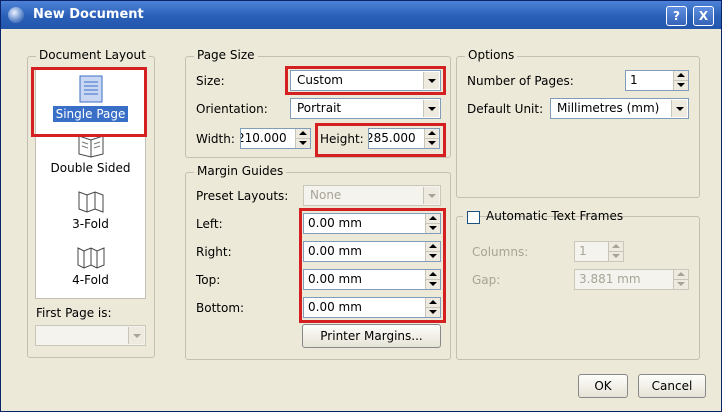  Describe the element at coordinates (657, 80) in the screenshot. I see `number-of-pages-spinbox: 1` at that location.